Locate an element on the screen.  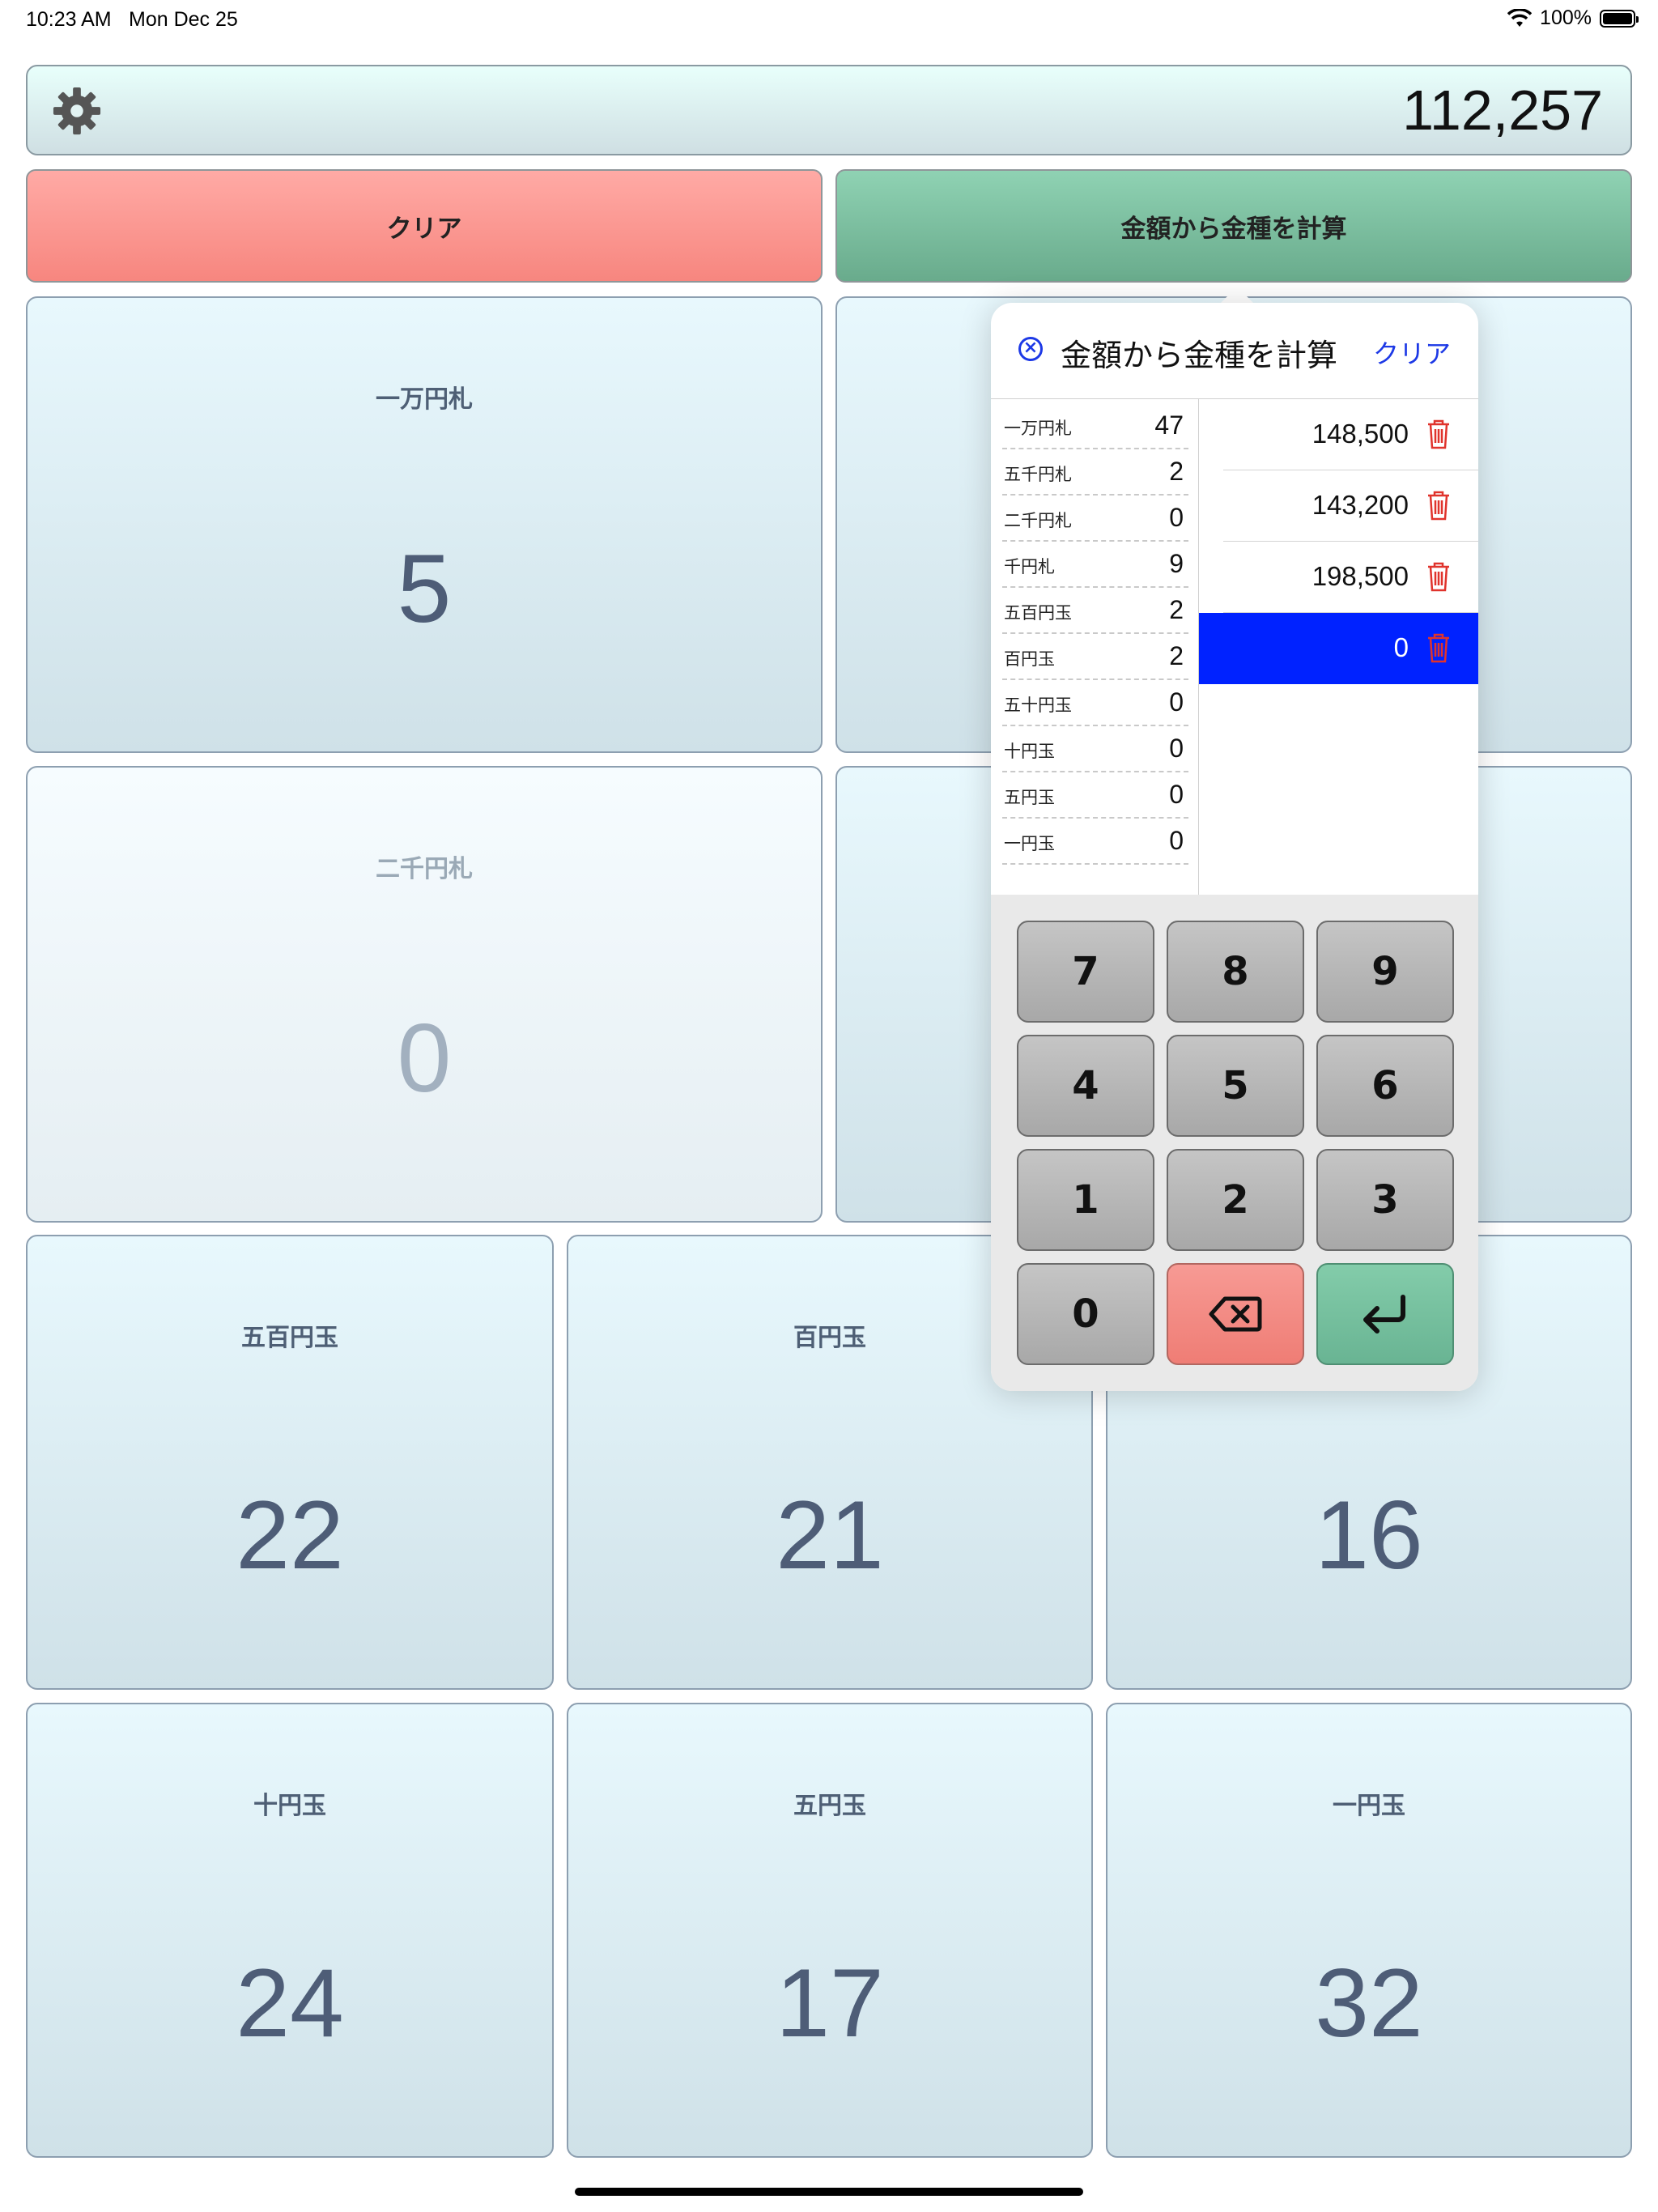
popover-title: 金額から金種を計算 is located at coordinates (1199, 356).